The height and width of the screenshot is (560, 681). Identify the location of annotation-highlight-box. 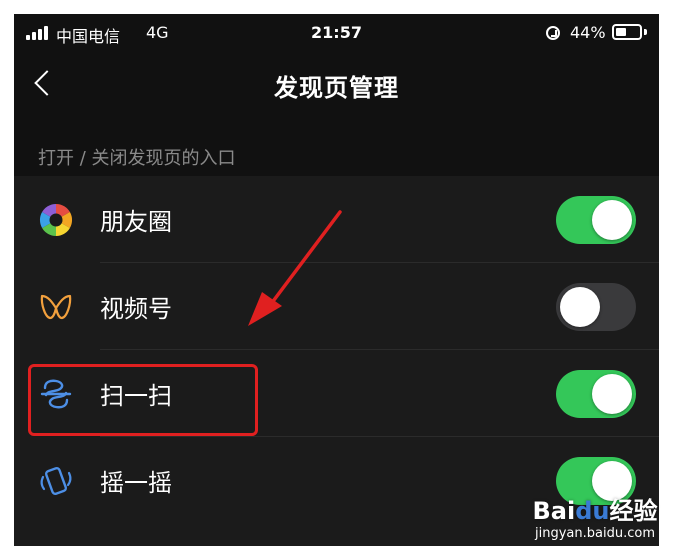
(143, 400).